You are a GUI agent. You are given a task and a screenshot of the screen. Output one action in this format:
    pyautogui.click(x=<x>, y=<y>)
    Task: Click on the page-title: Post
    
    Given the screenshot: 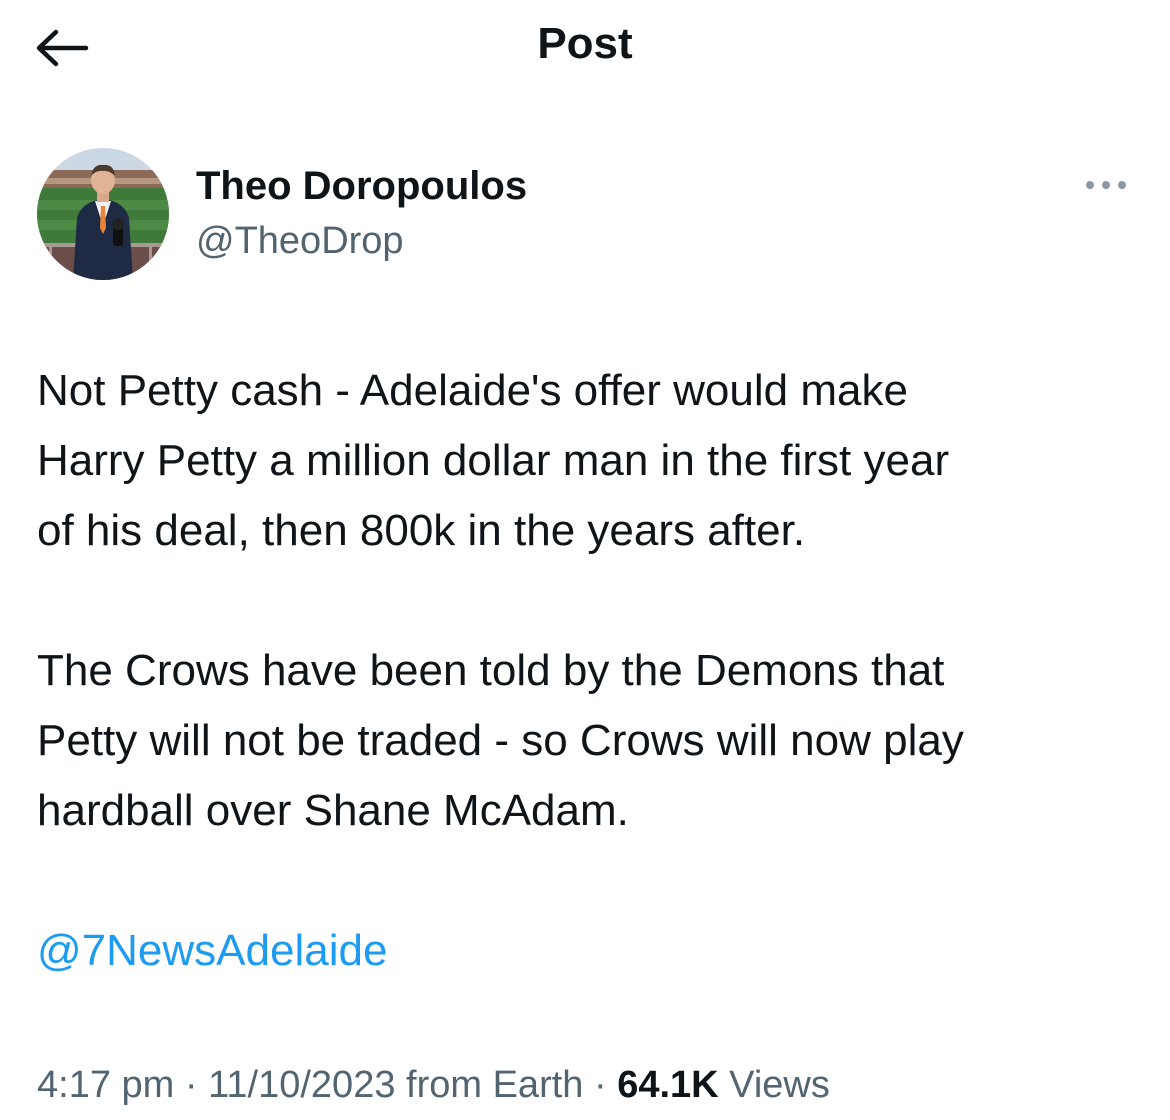 What is the action you would take?
    pyautogui.click(x=585, y=43)
    